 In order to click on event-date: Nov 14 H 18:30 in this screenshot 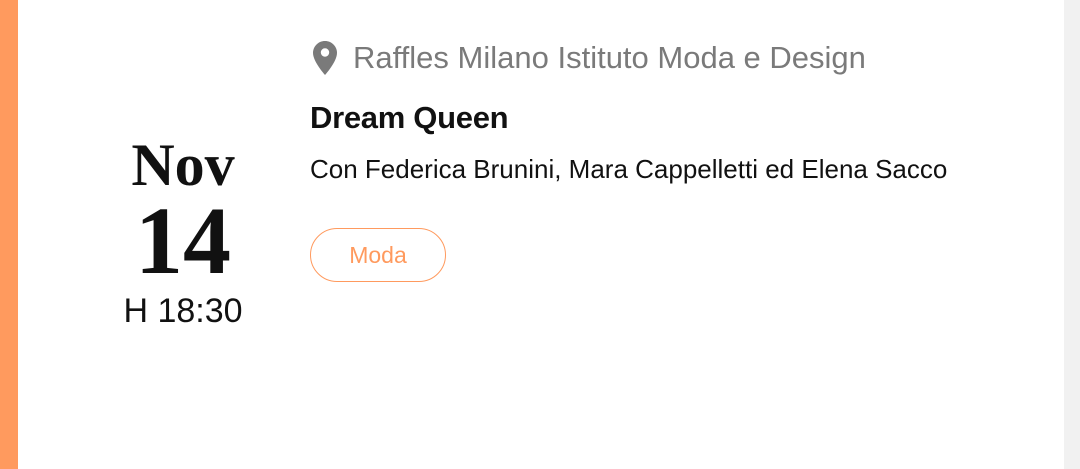, I will do `click(183, 233)`.